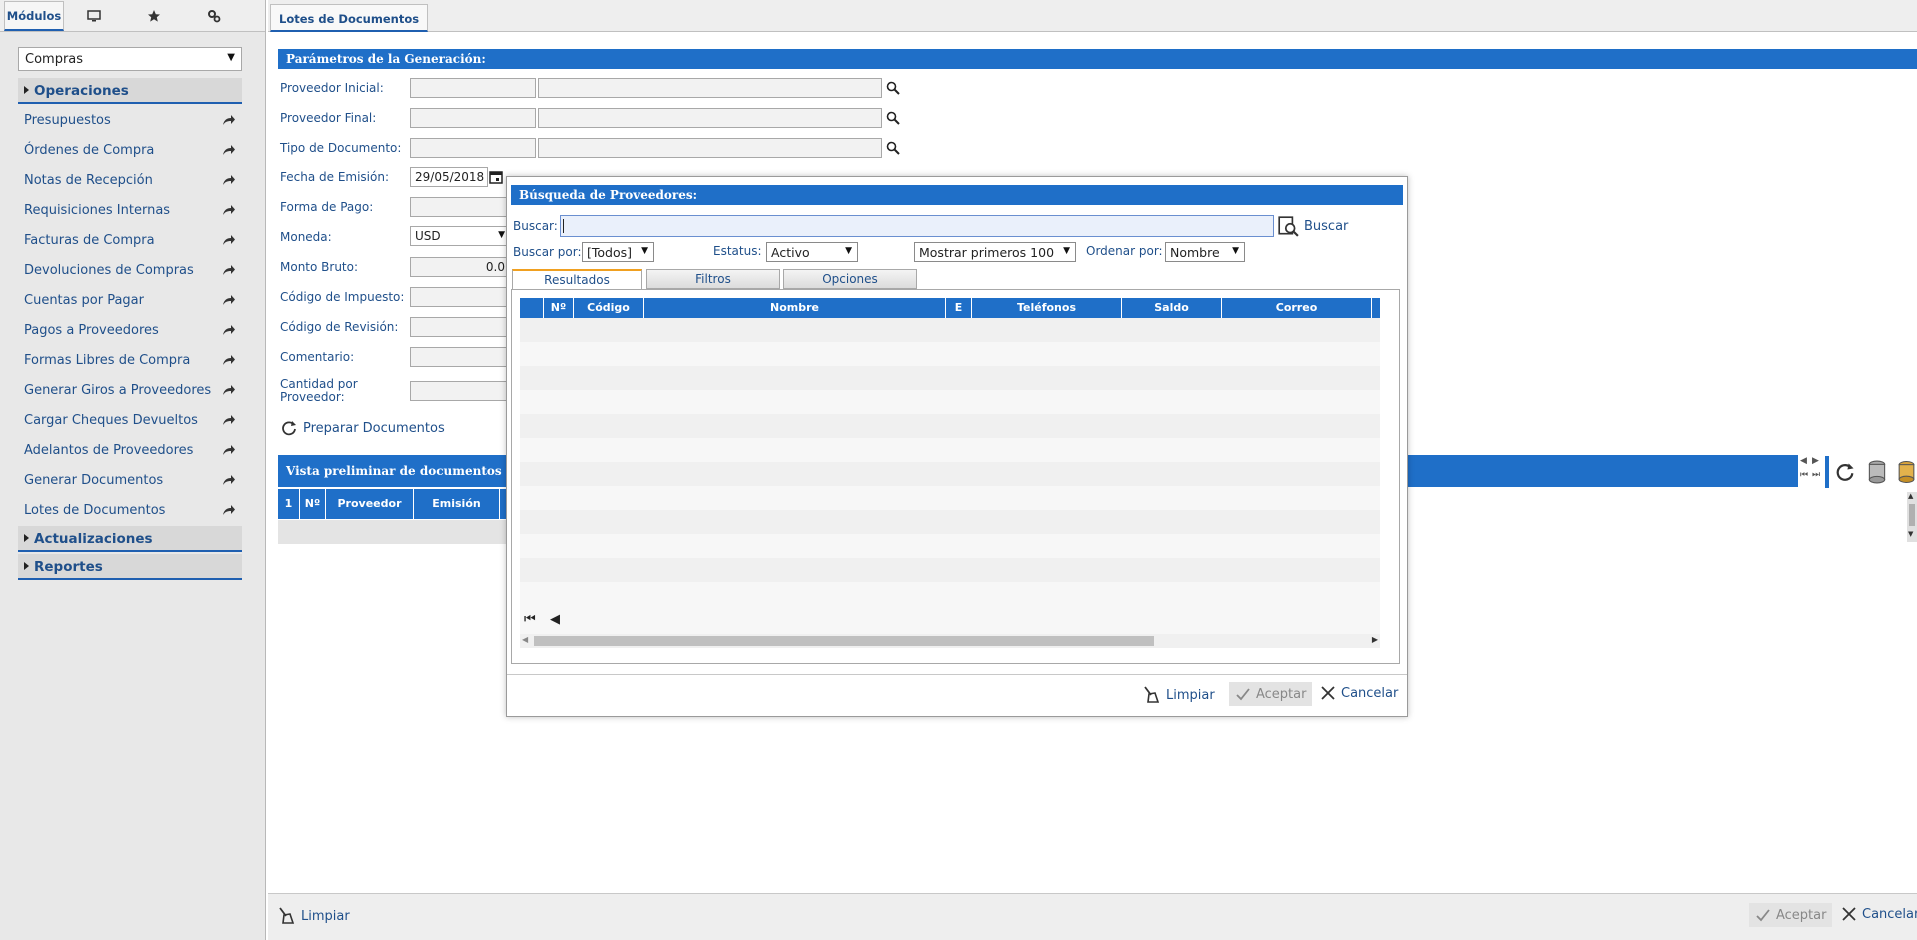  I want to click on first-page-icon: ⏮, so click(530, 619).